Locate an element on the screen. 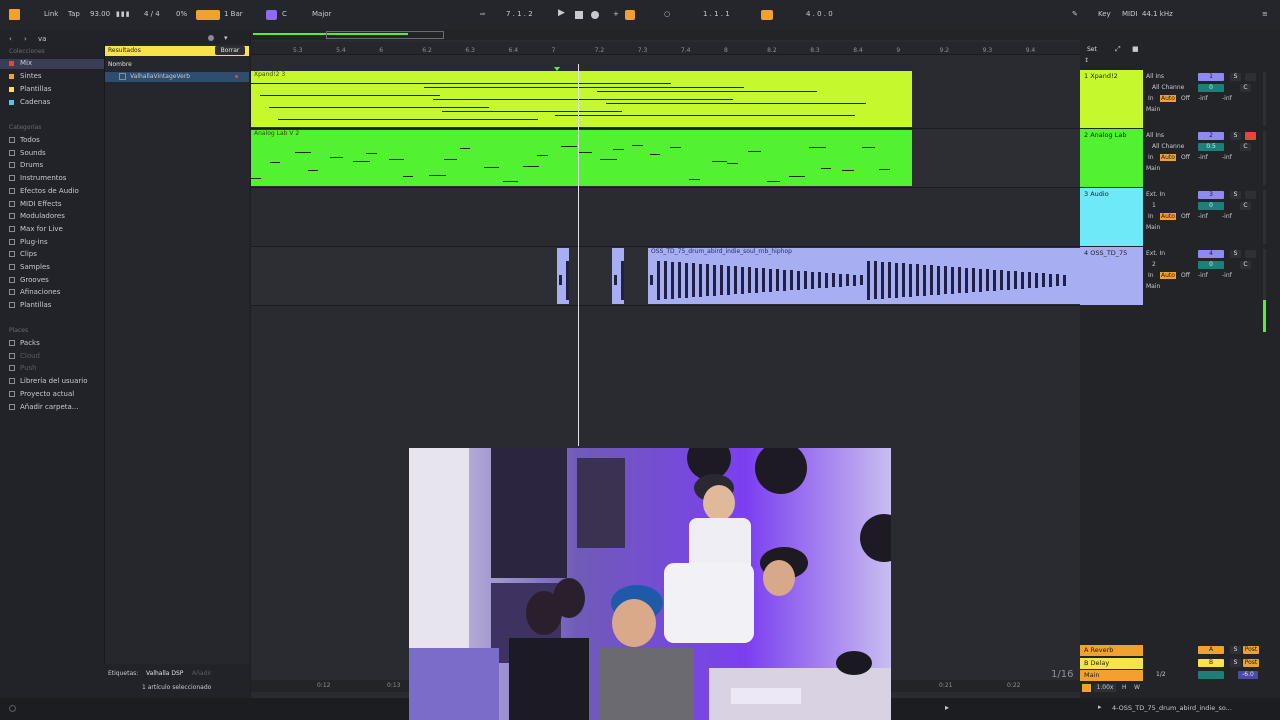  category-item: Clips is located at coordinates (23, 255).